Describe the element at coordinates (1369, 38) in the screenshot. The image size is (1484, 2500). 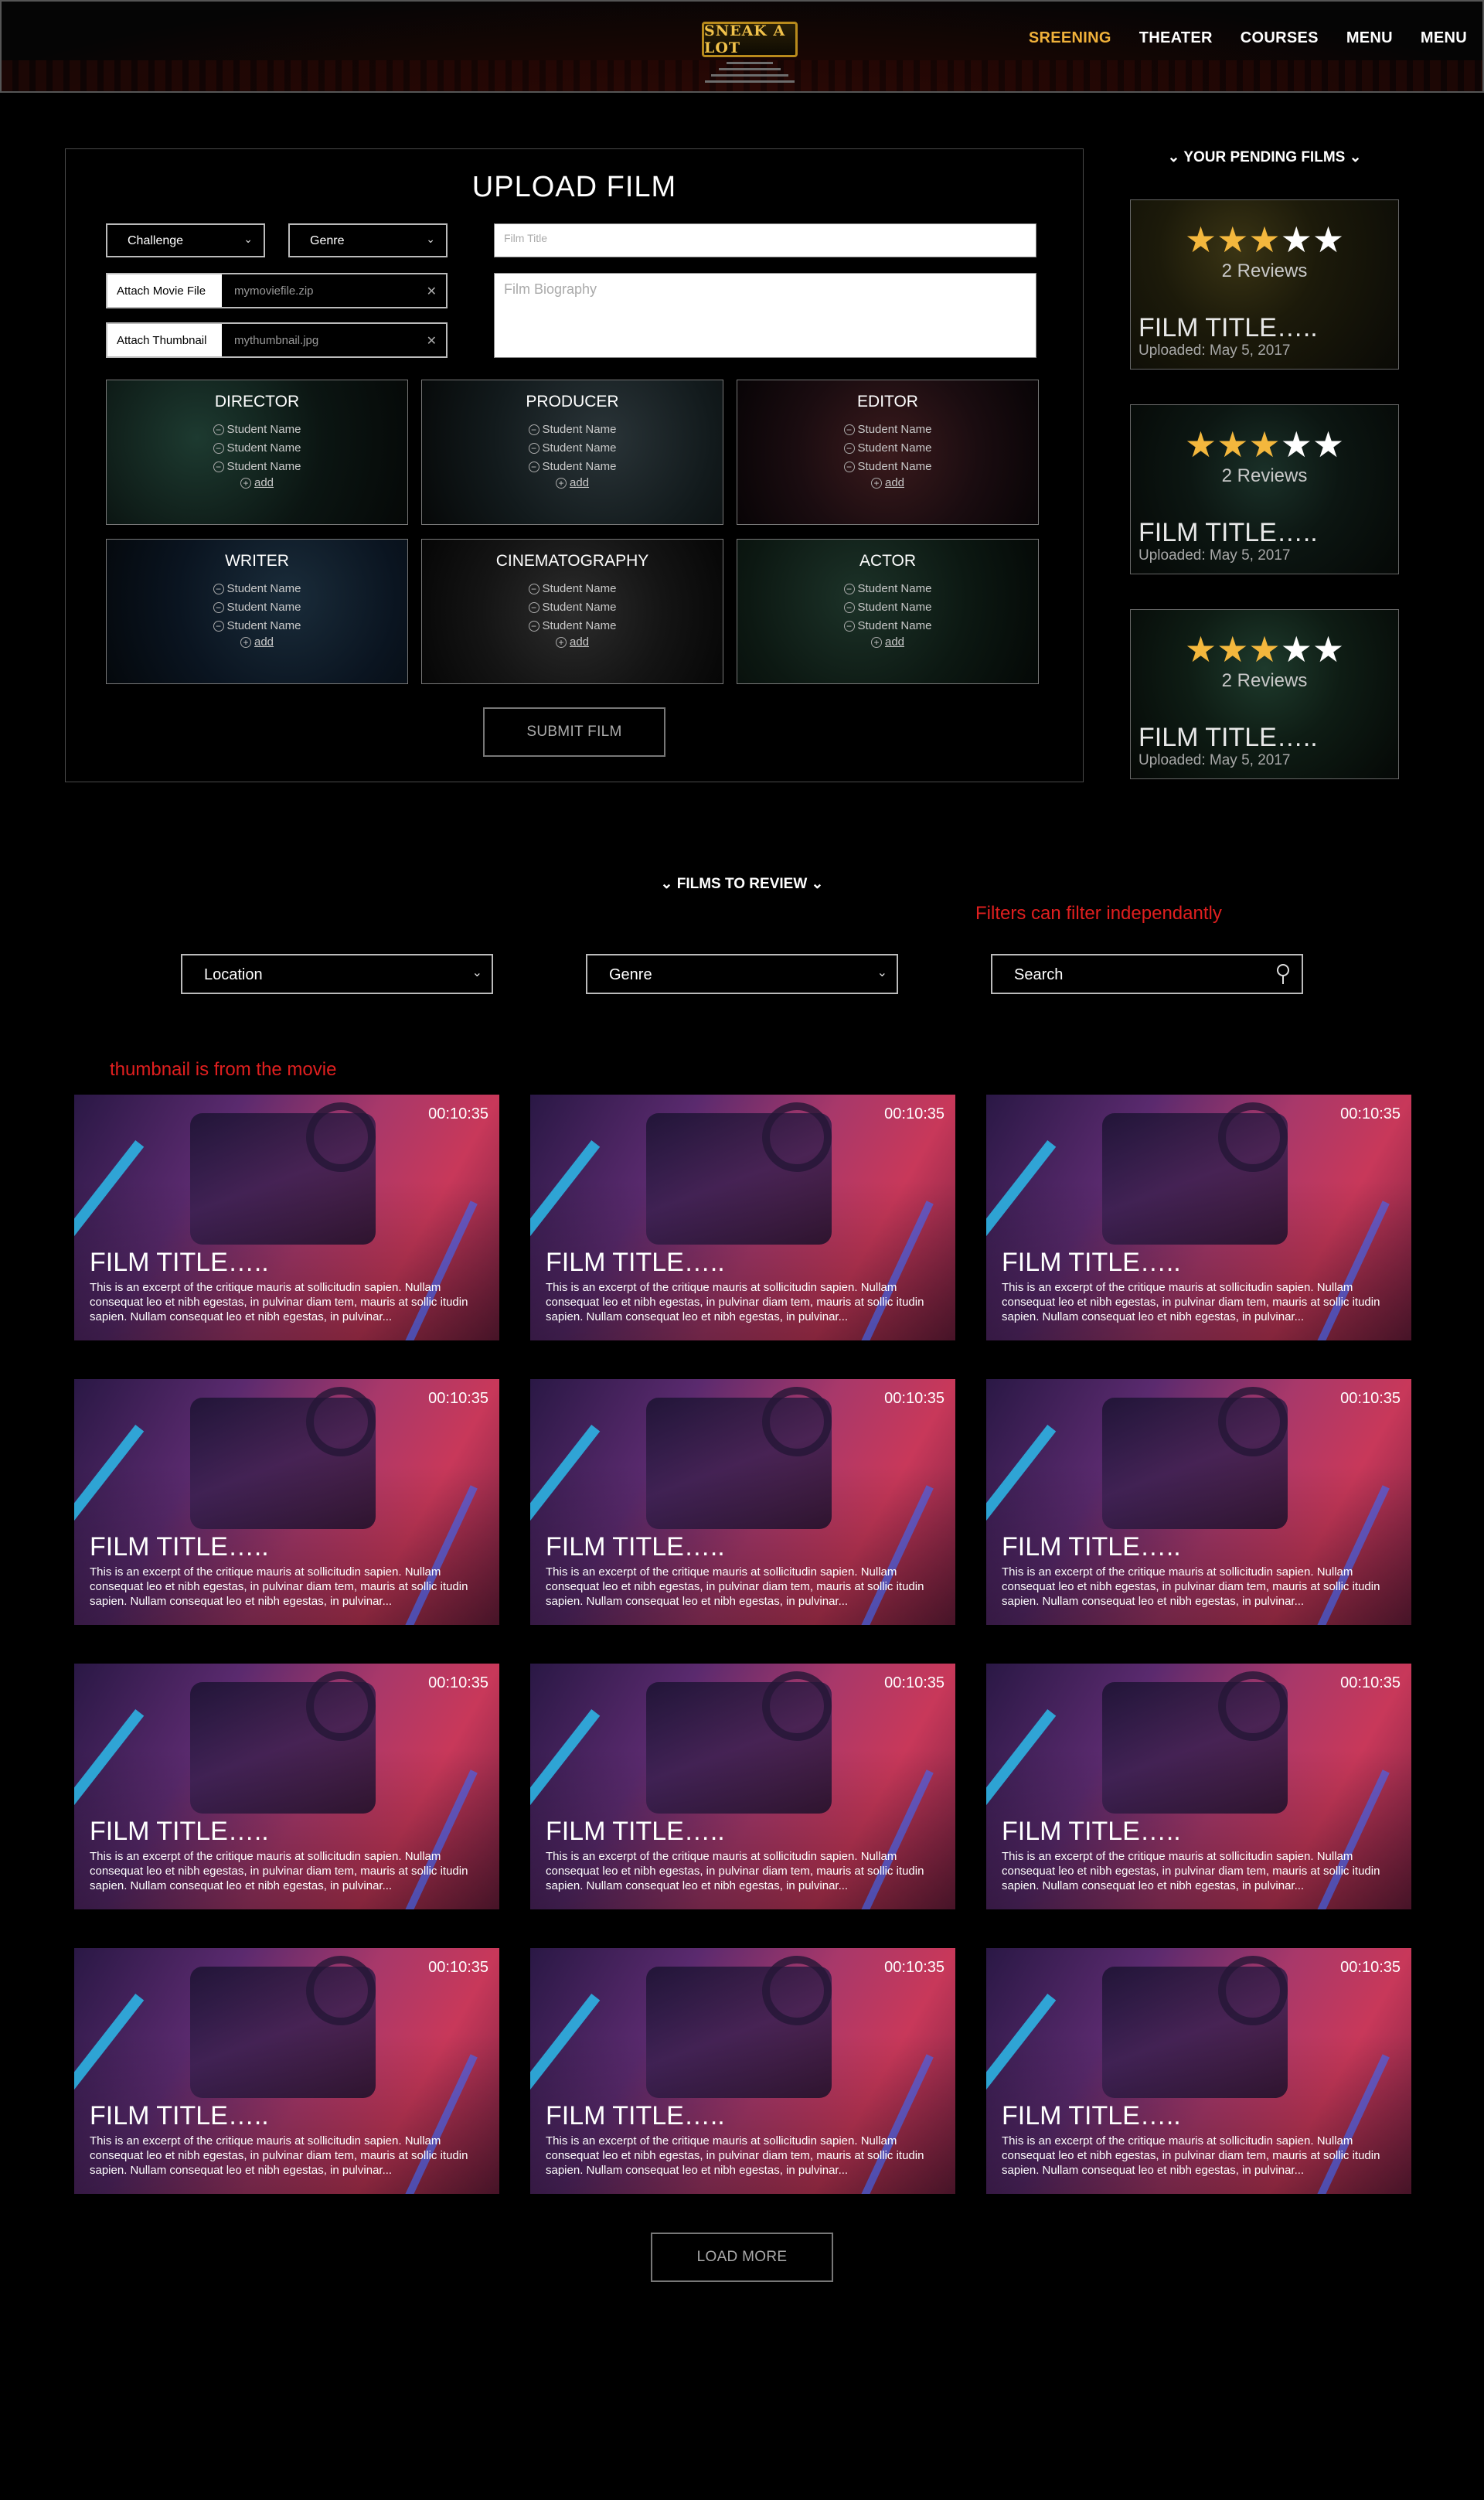
I see `nav-link-menu-1: MENU` at that location.